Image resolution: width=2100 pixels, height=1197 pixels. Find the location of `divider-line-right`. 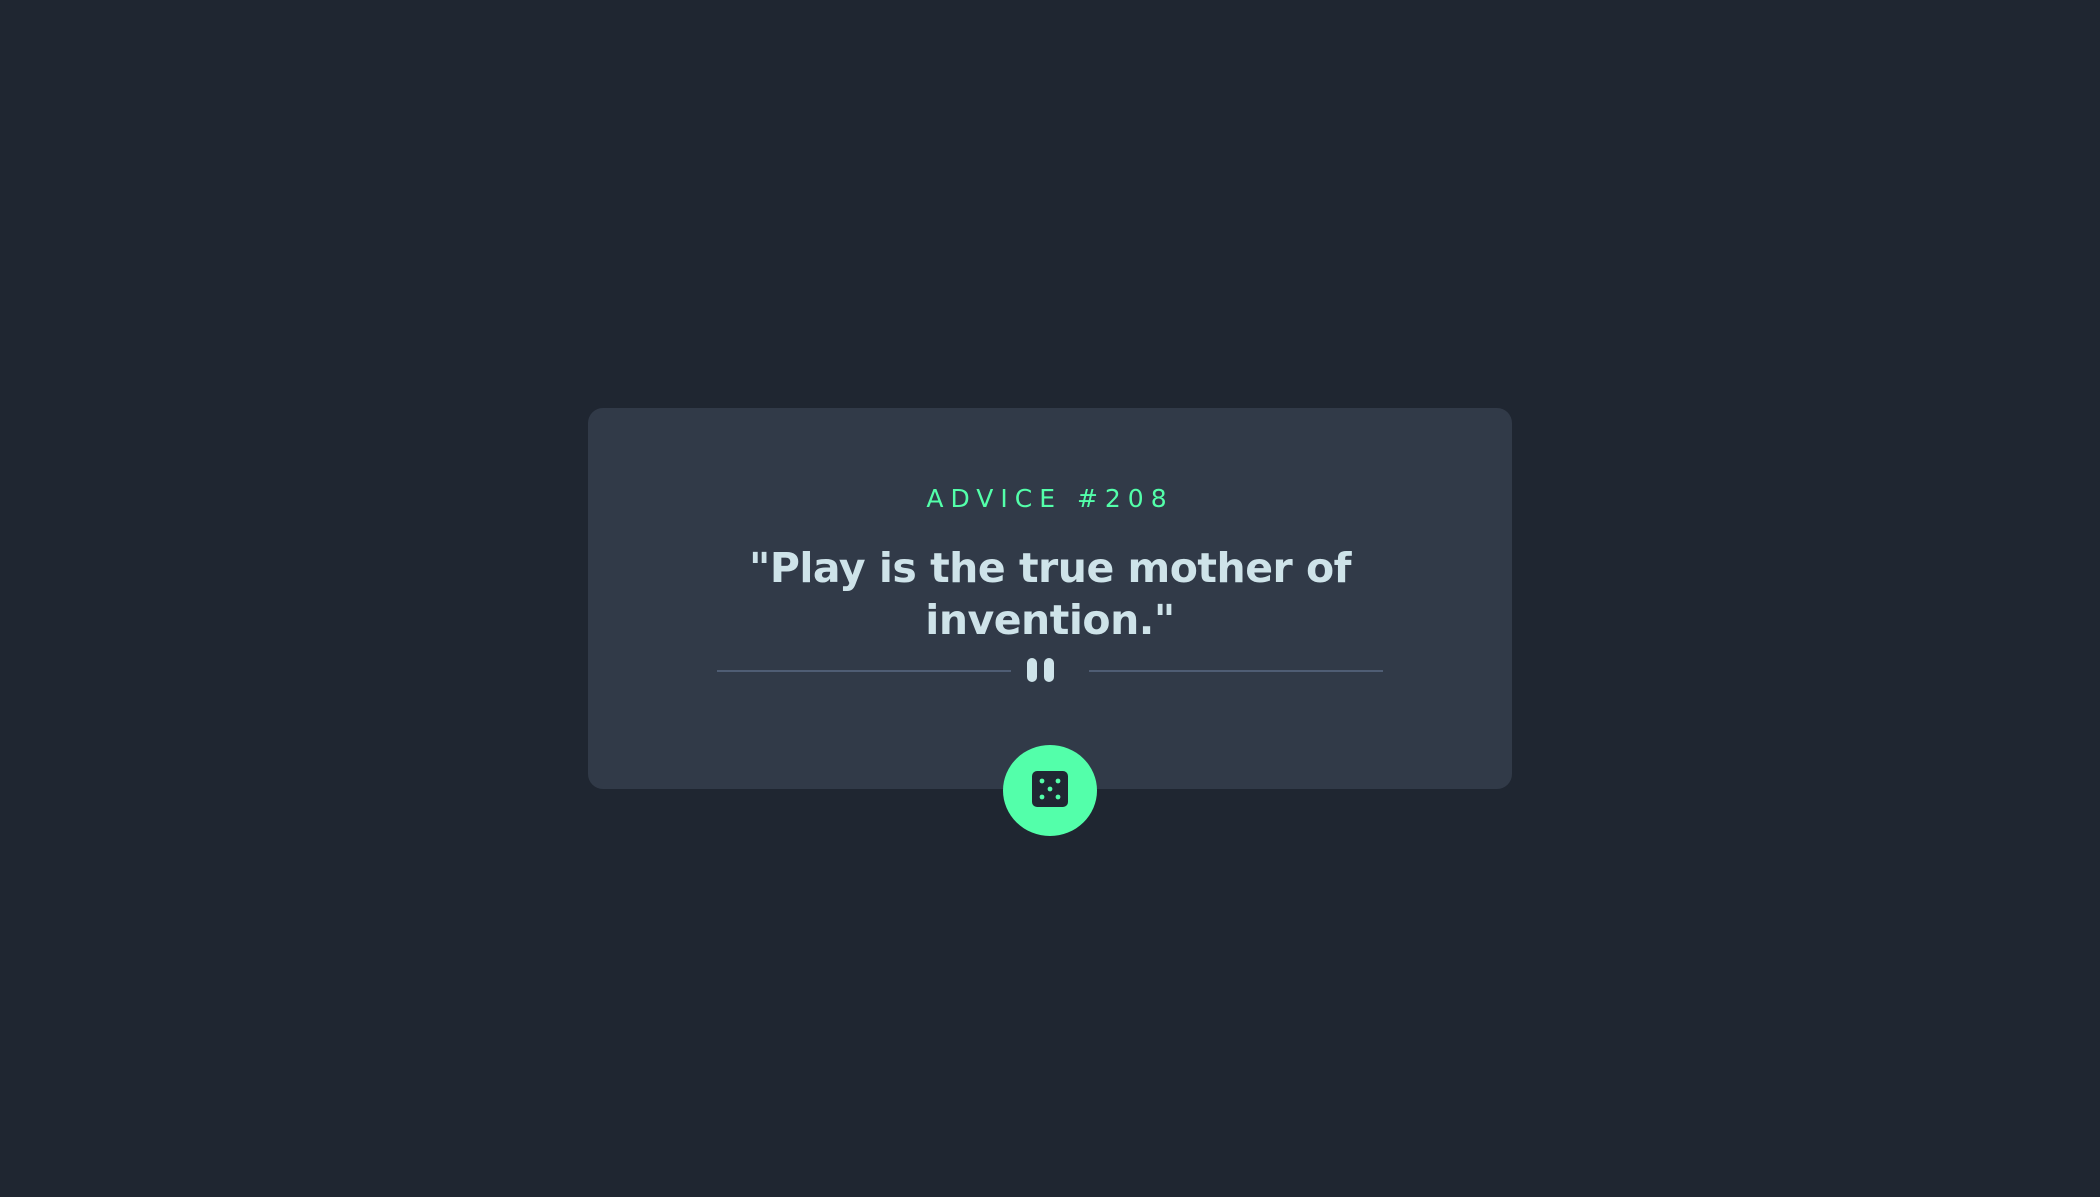

divider-line-right is located at coordinates (1236, 671).